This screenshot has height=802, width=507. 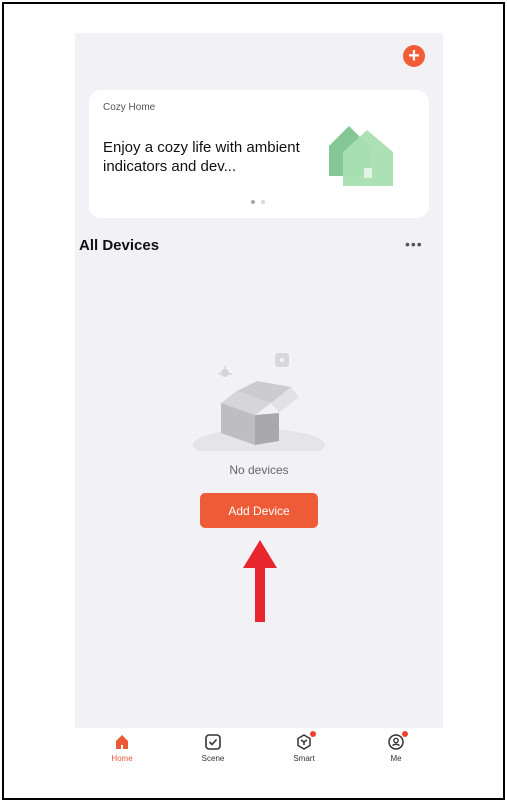 What do you see at coordinates (263, 202) in the screenshot?
I see `page-dot` at bounding box center [263, 202].